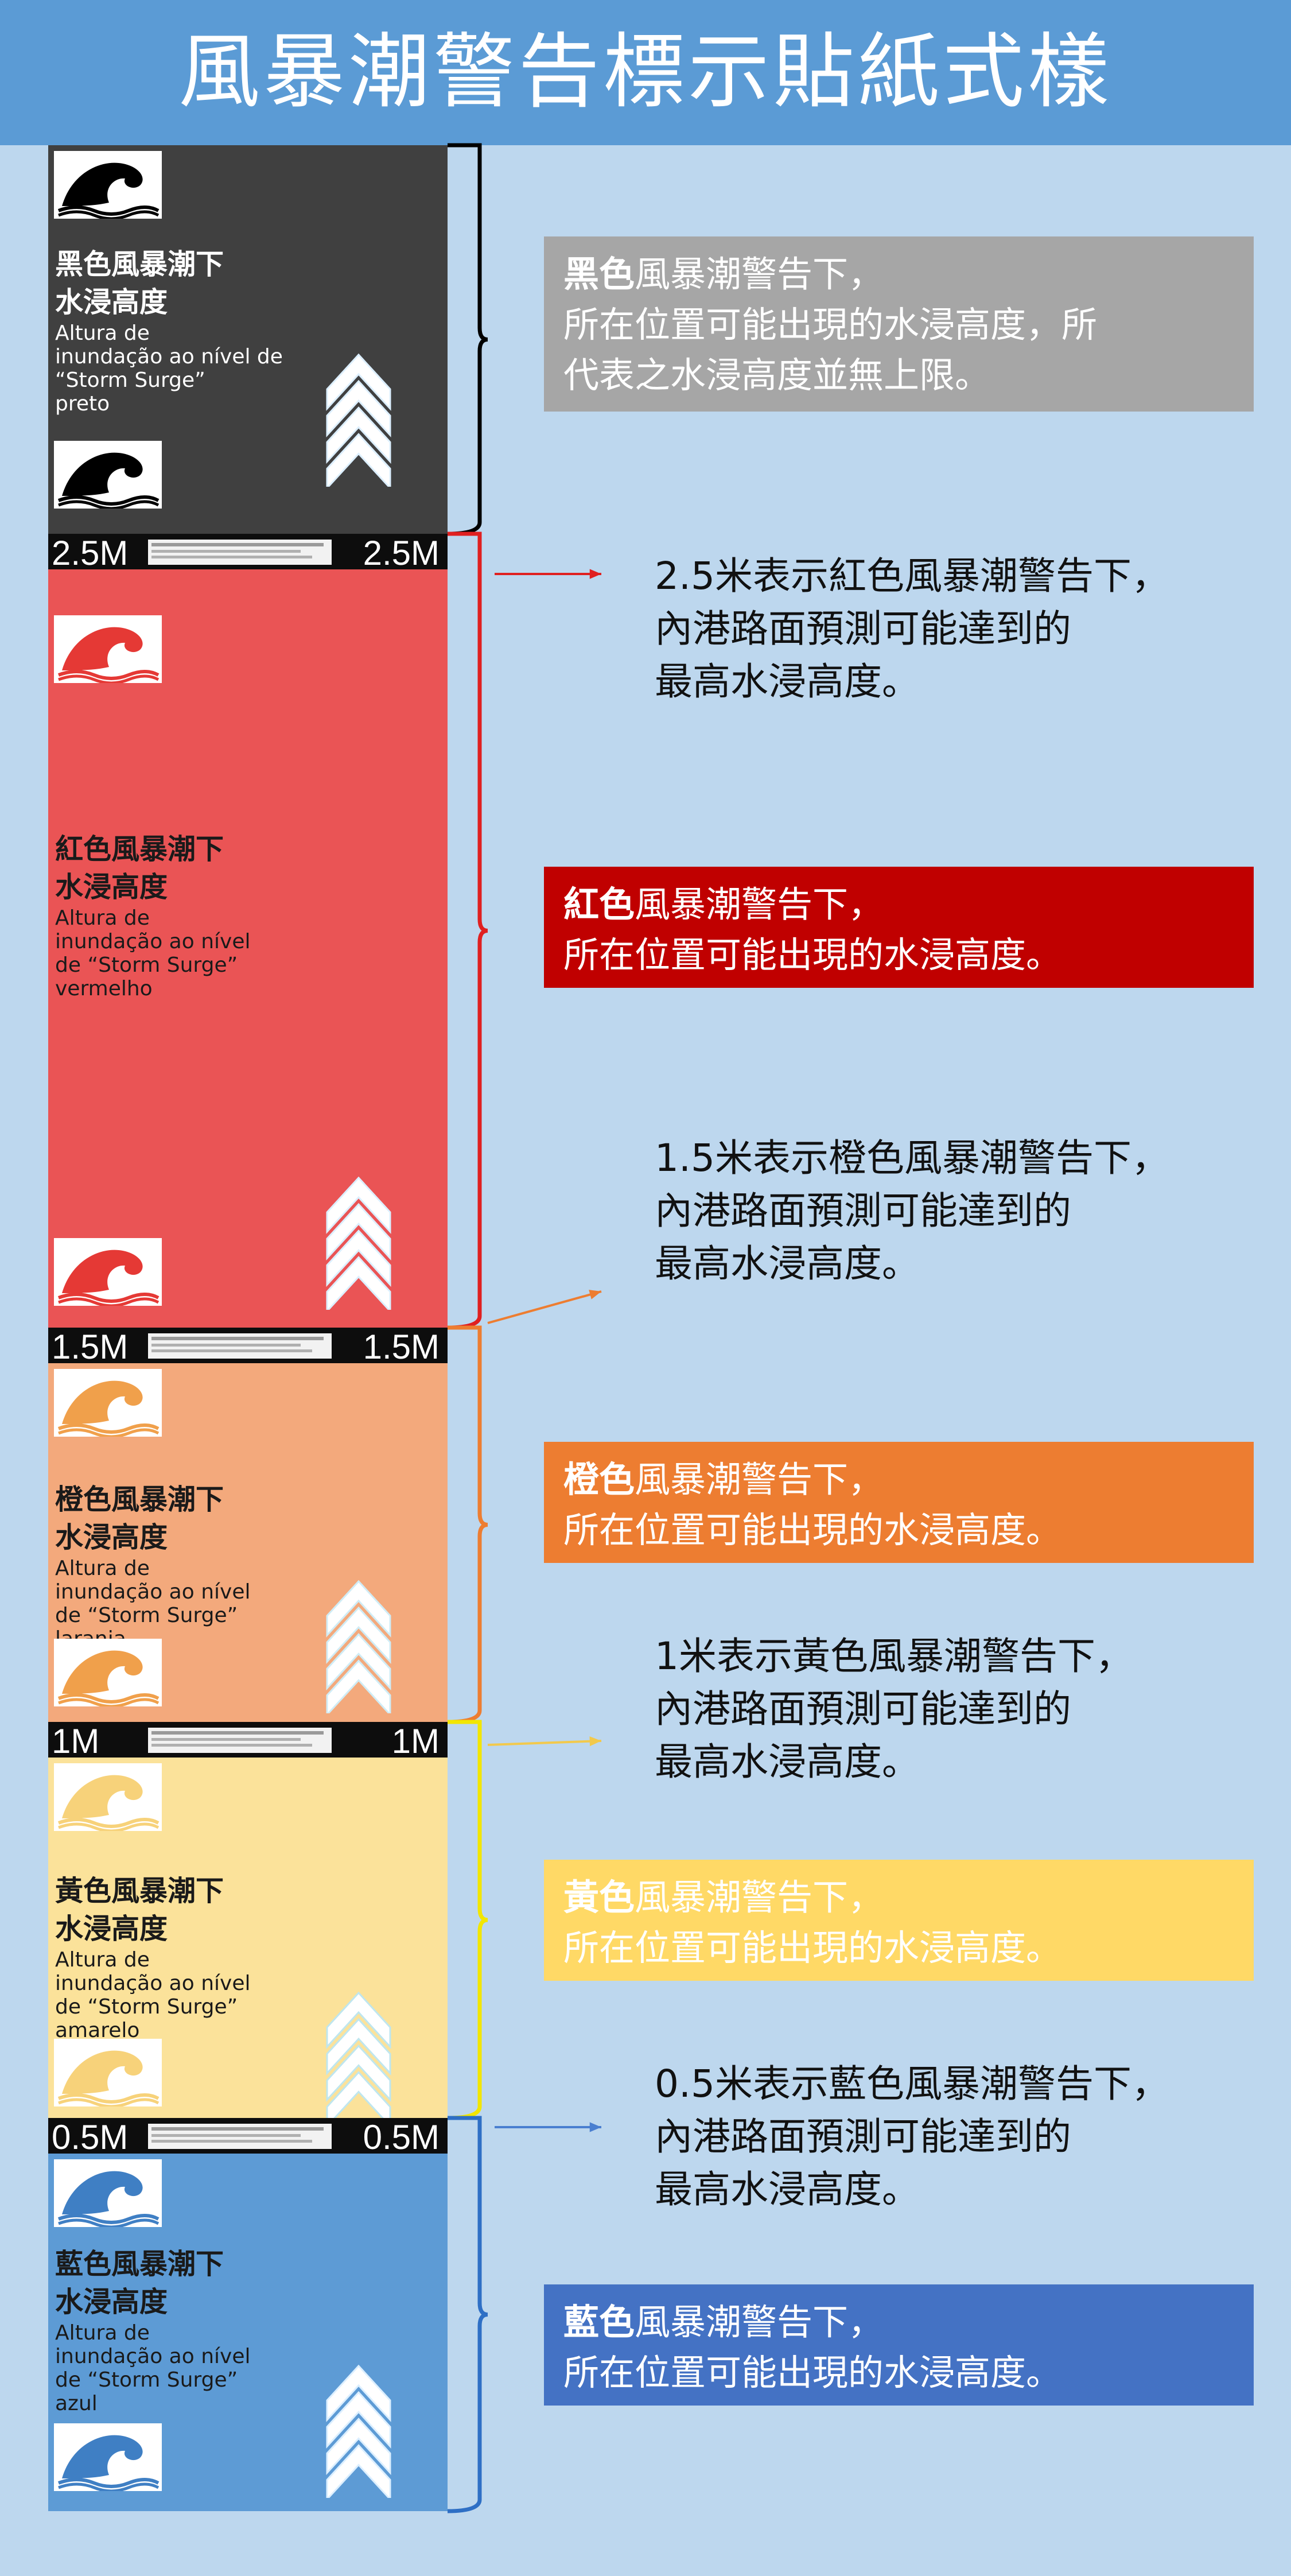 The width and height of the screenshot is (1291, 2576). Describe the element at coordinates (599, 2322) in the screenshot. I see `description-box-color: 藍色` at that location.